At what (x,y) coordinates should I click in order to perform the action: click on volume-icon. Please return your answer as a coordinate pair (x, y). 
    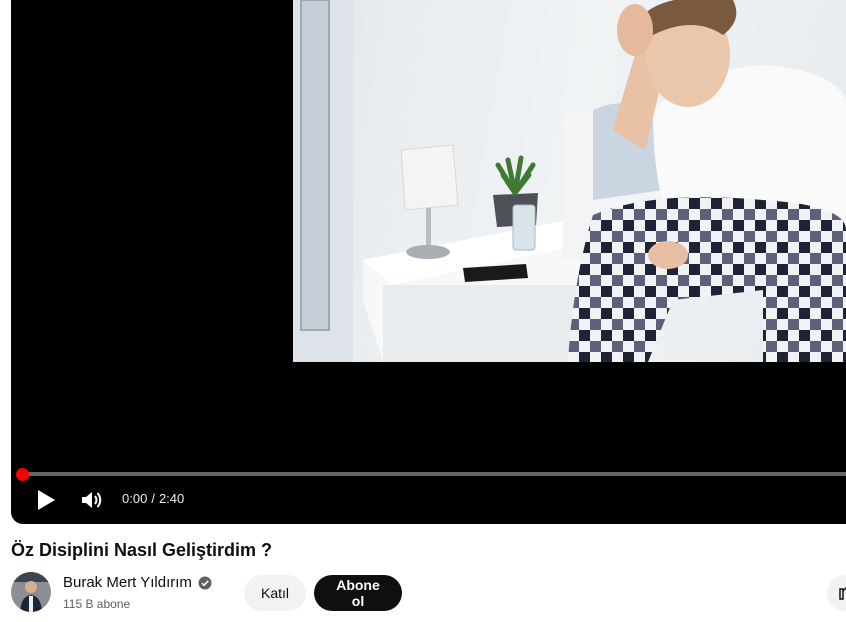
    Looking at the image, I should click on (92, 500).